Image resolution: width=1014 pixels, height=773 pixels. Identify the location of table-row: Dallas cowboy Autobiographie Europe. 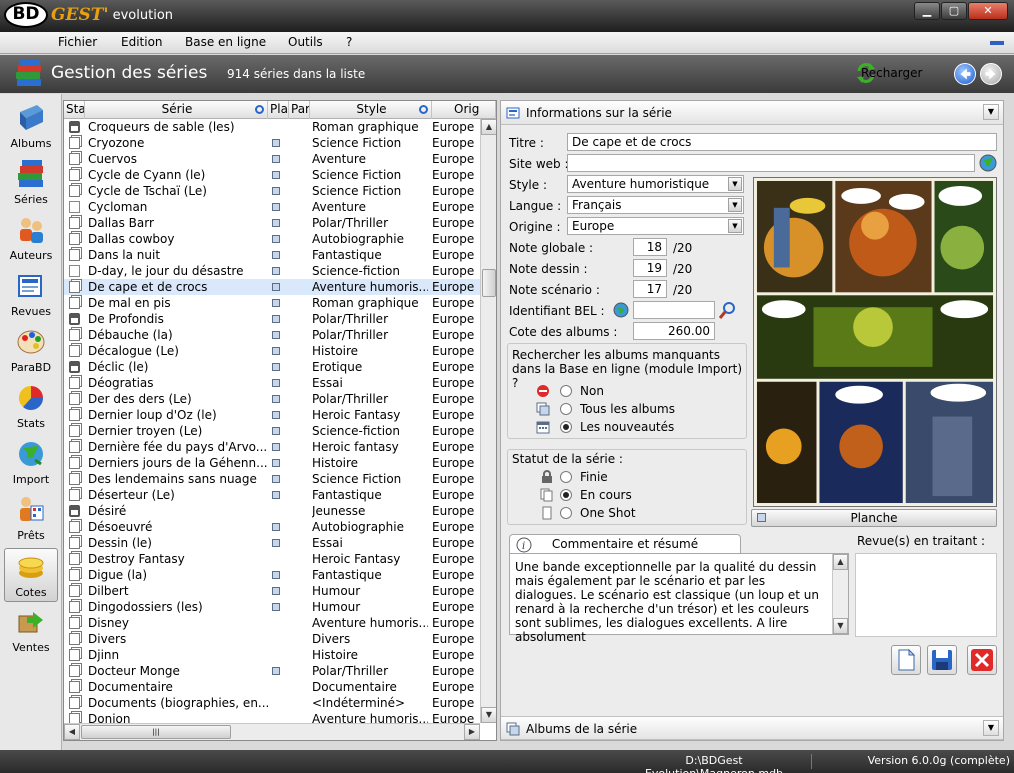
(272, 239).